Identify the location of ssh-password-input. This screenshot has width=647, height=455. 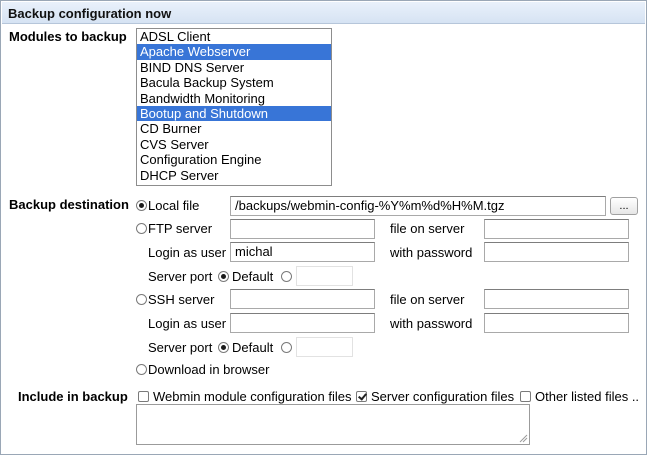
(556, 323).